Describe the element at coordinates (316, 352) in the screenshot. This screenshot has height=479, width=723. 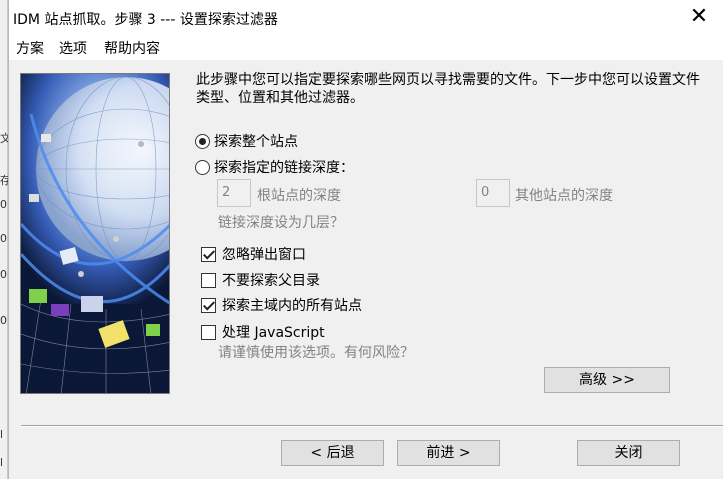
I see `javascript-risk-link: 请谨慎使用该选项。有何风险？` at that location.